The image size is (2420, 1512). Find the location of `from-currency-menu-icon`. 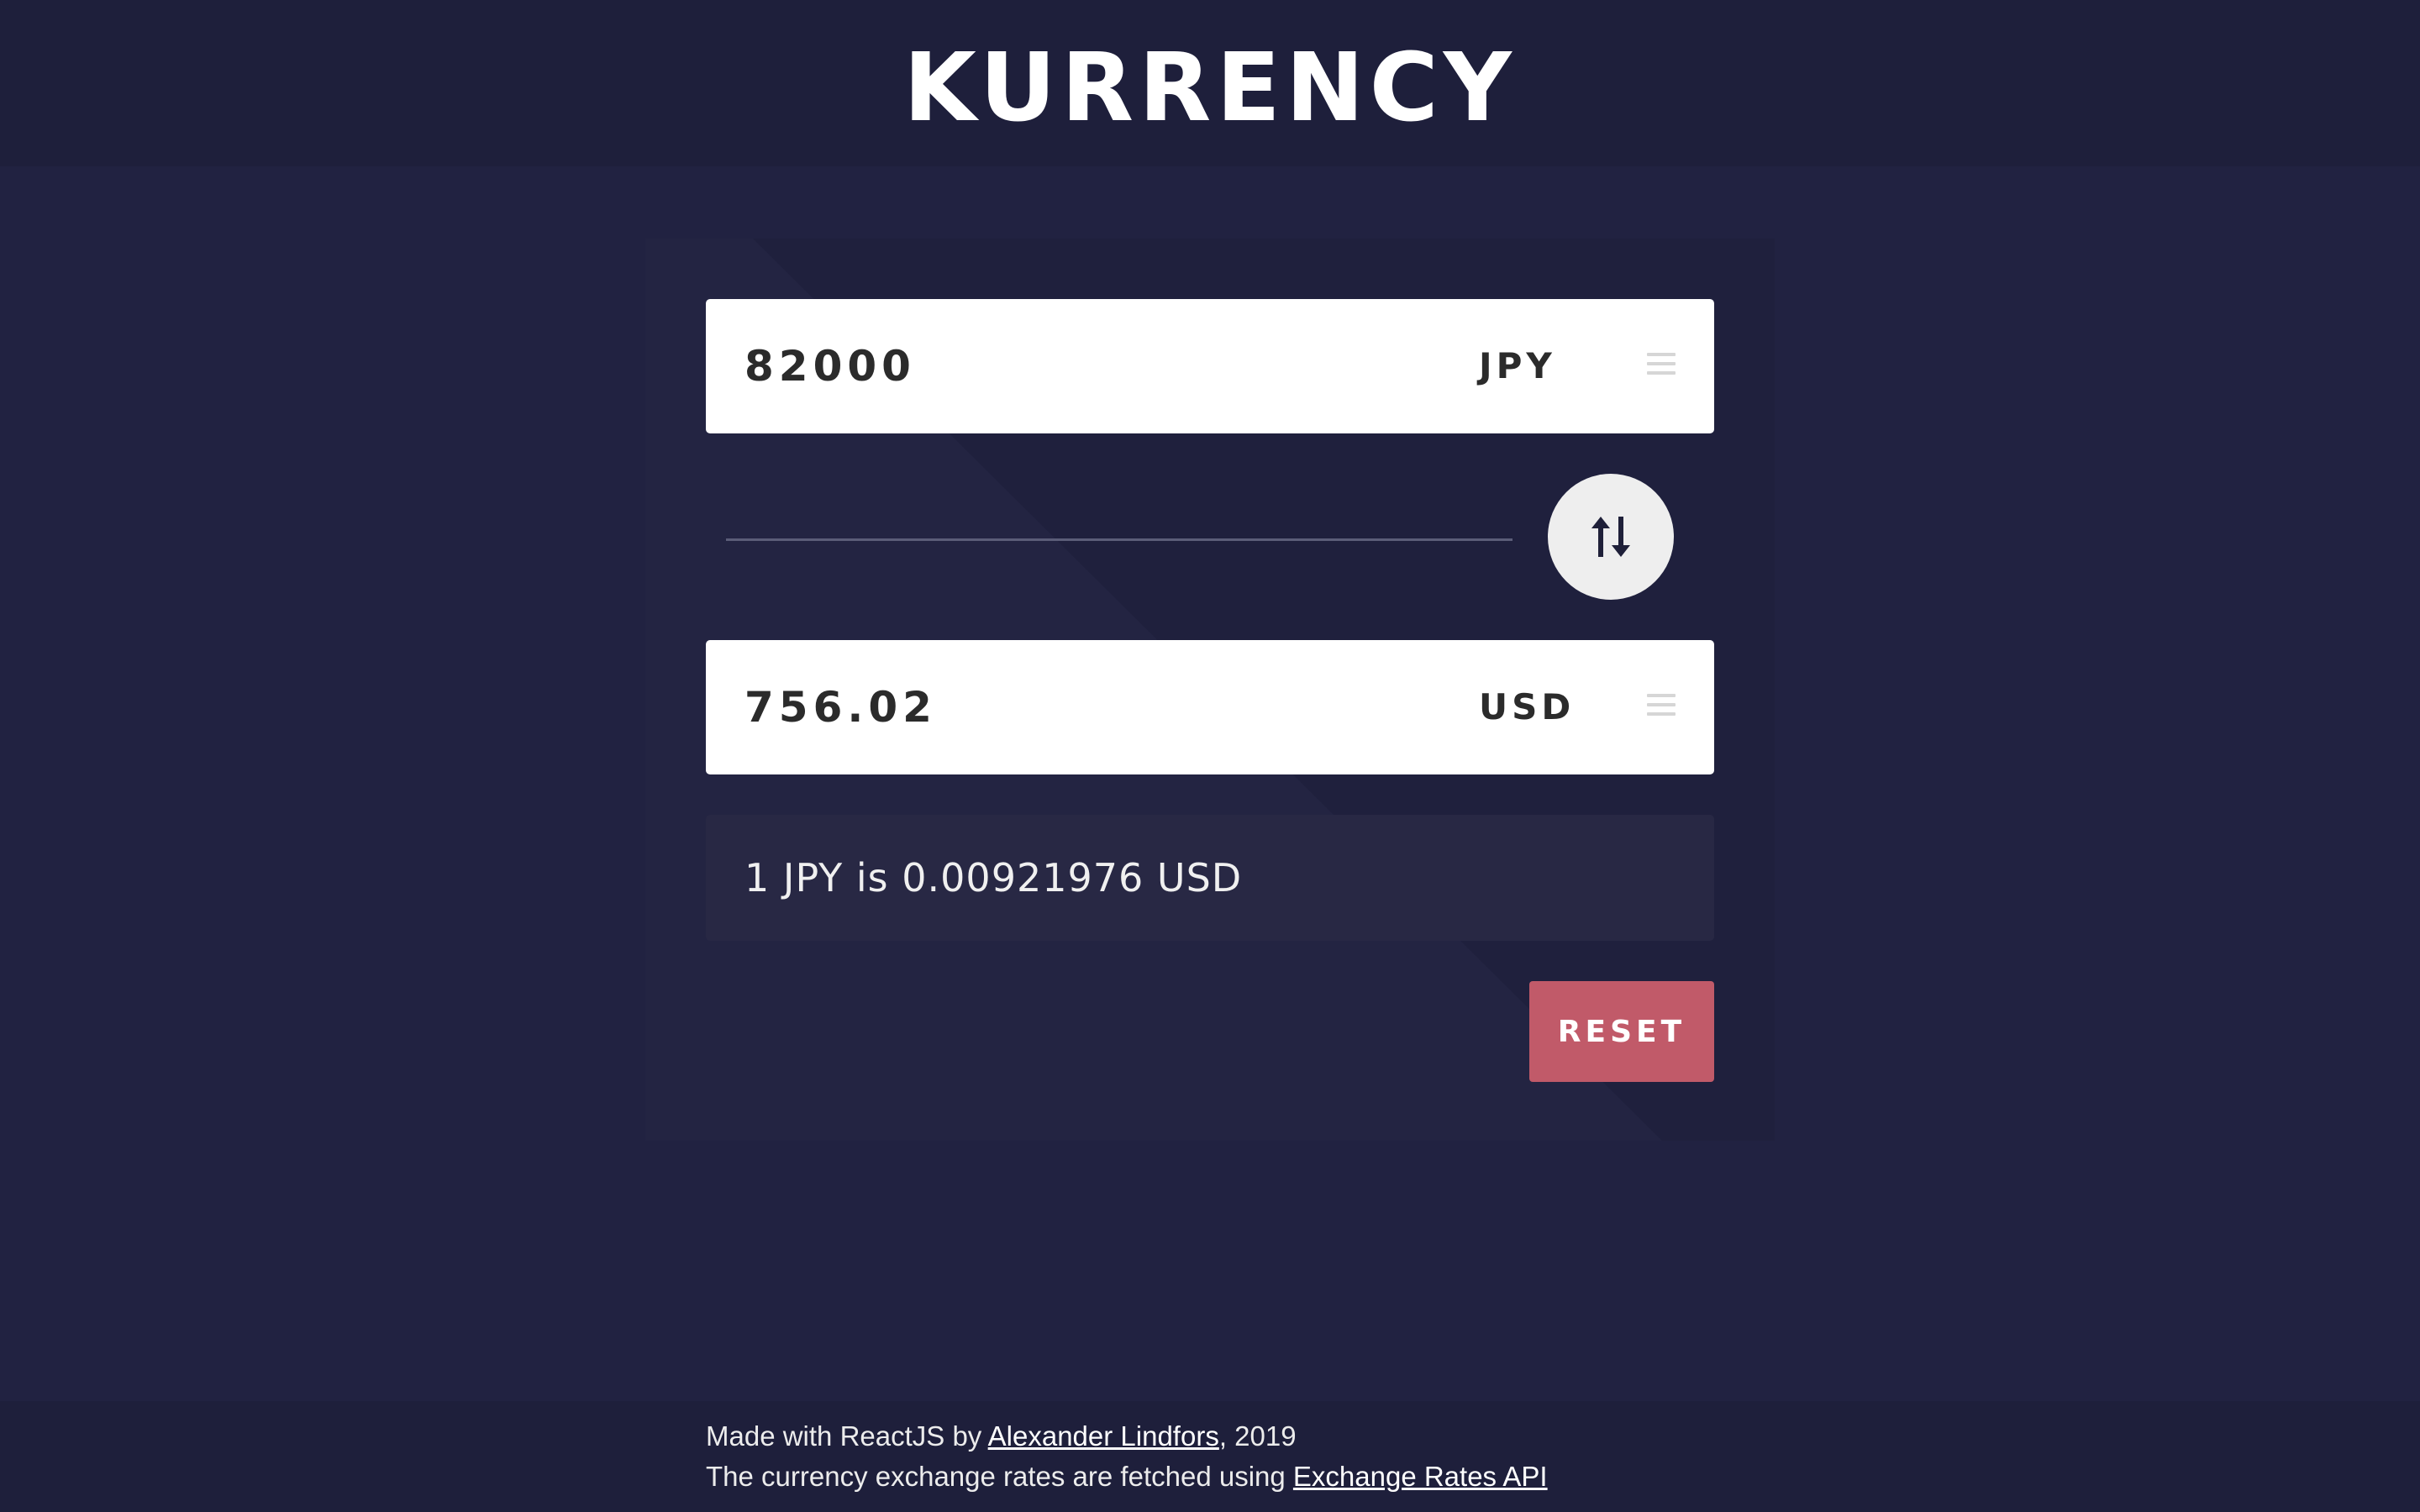

from-currency-menu-icon is located at coordinates (1661, 366).